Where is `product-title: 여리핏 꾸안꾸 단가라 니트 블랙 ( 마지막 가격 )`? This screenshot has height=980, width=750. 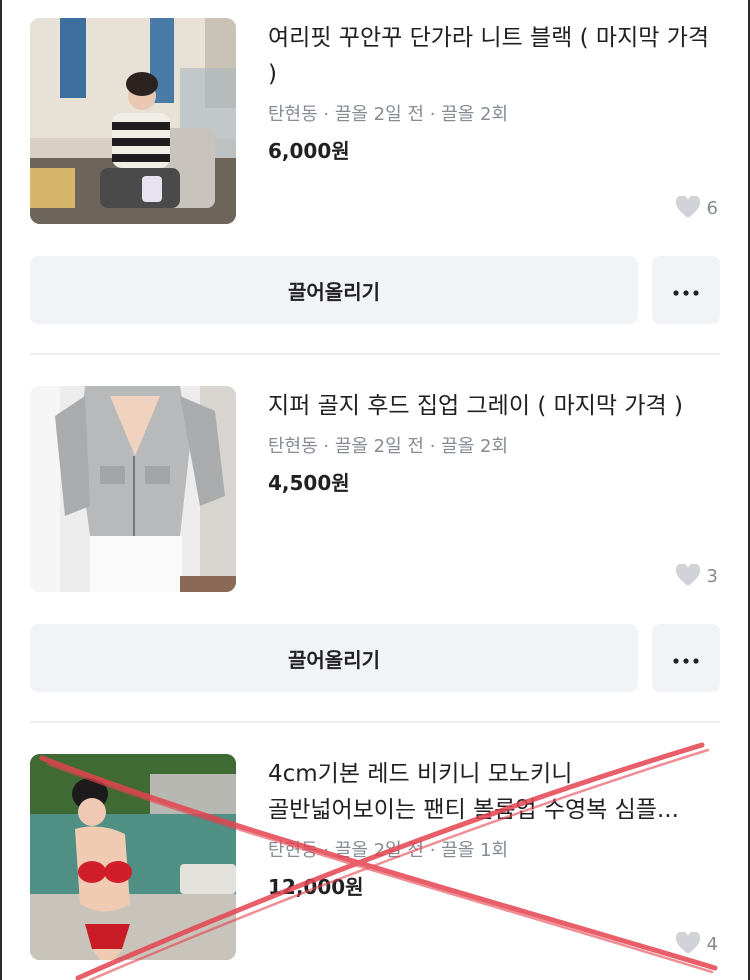 product-title: 여리핏 꾸안꾸 단가라 니트 블랙 ( 마지막 가격 ) is located at coordinates (493, 56).